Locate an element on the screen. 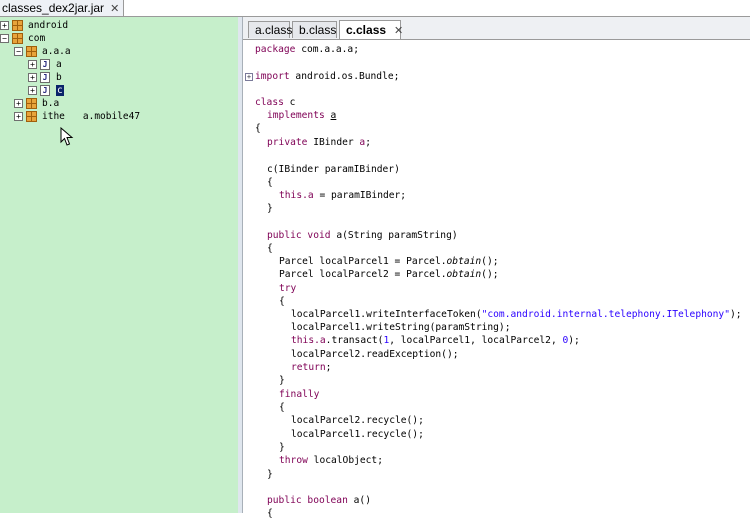 Image resolution: width=750 pixels, height=520 pixels. jar-tab-label: classes_dex2jar.jar is located at coordinates (53, 8).